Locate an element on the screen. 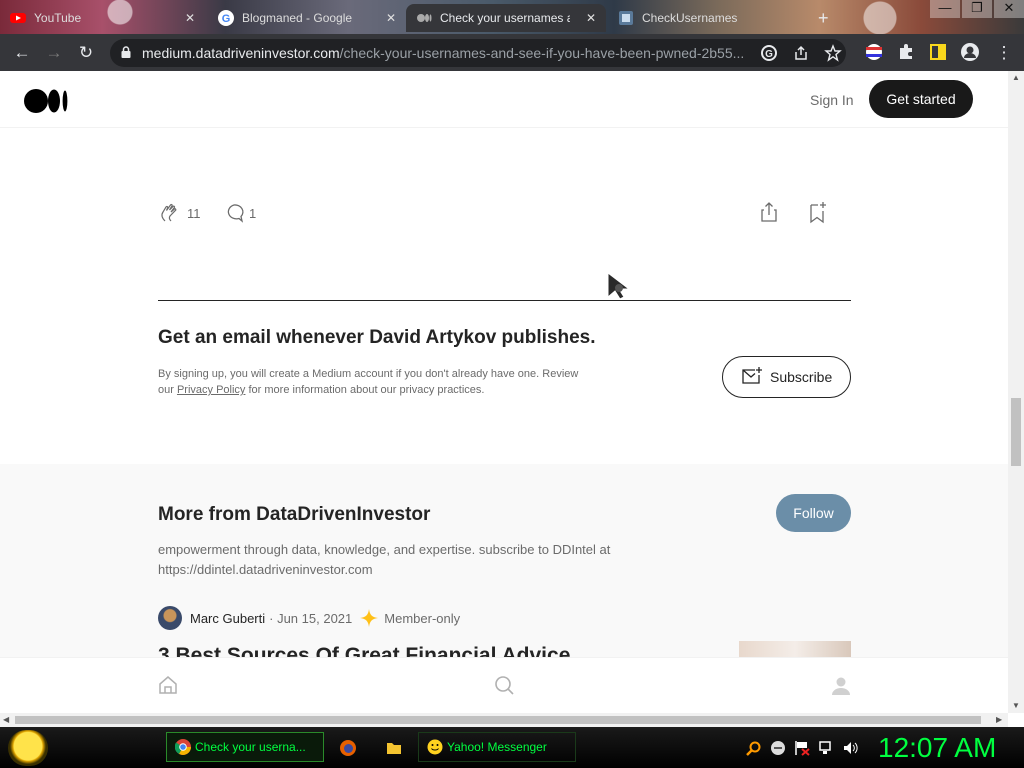  avatar is located at coordinates (170, 618).